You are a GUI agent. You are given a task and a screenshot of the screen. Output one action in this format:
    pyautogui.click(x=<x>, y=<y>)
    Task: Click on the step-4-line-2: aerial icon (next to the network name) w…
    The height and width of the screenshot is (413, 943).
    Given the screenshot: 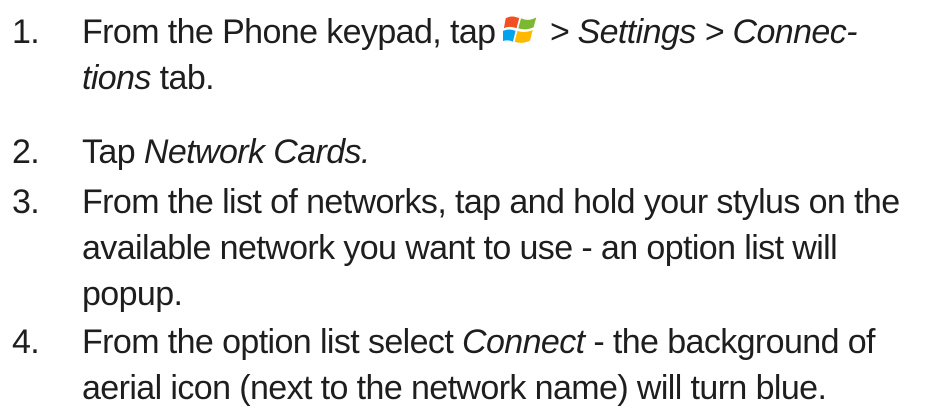 What is the action you would take?
    pyautogui.click(x=454, y=388)
    